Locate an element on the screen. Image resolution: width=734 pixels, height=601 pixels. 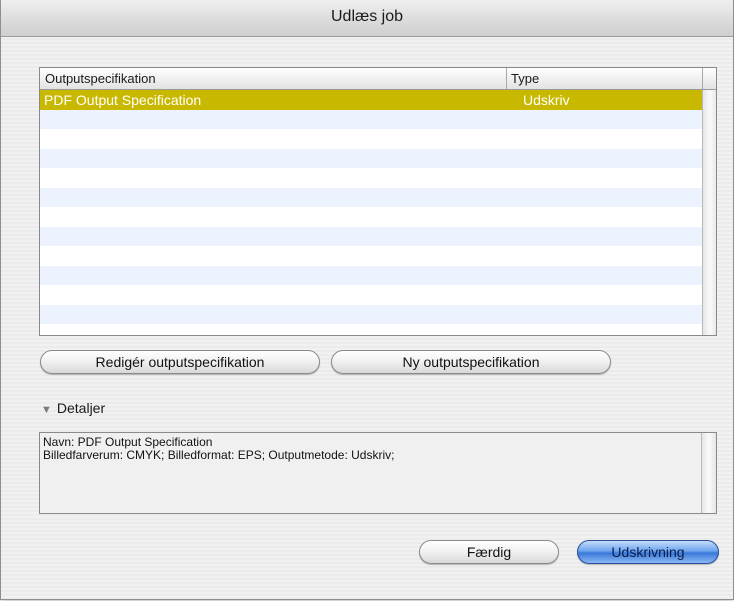
table-header: Outputspecifikation Type is located at coordinates (378, 79).